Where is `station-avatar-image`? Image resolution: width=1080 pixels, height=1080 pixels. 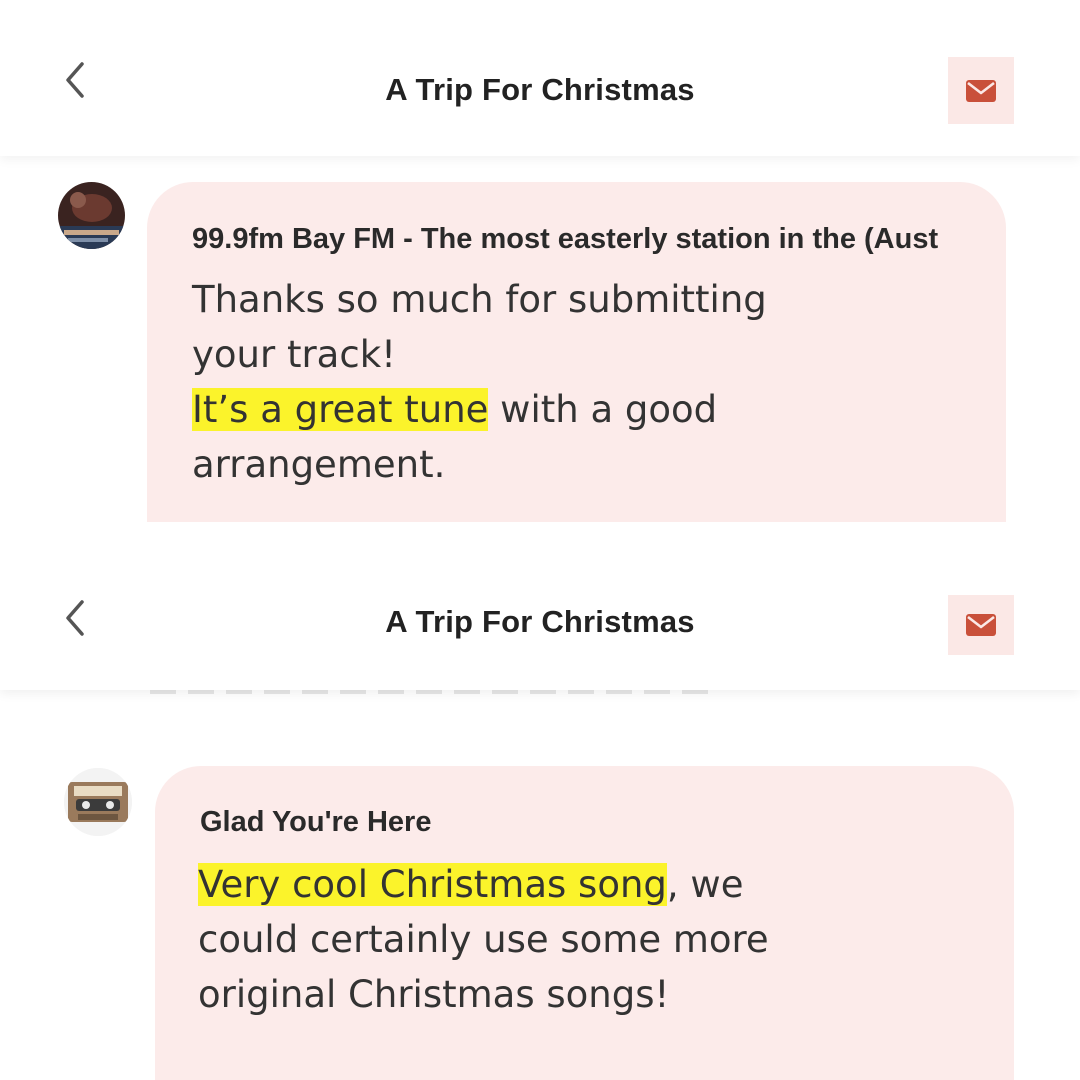 station-avatar-image is located at coordinates (91, 215).